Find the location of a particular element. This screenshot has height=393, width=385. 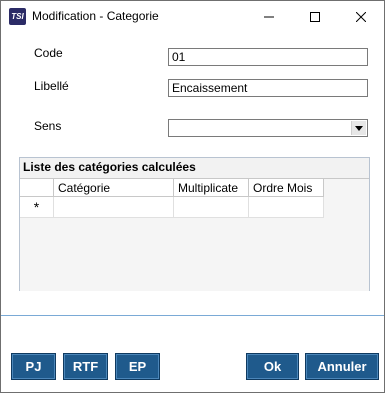

app-icon: TSI is located at coordinates (17, 16).